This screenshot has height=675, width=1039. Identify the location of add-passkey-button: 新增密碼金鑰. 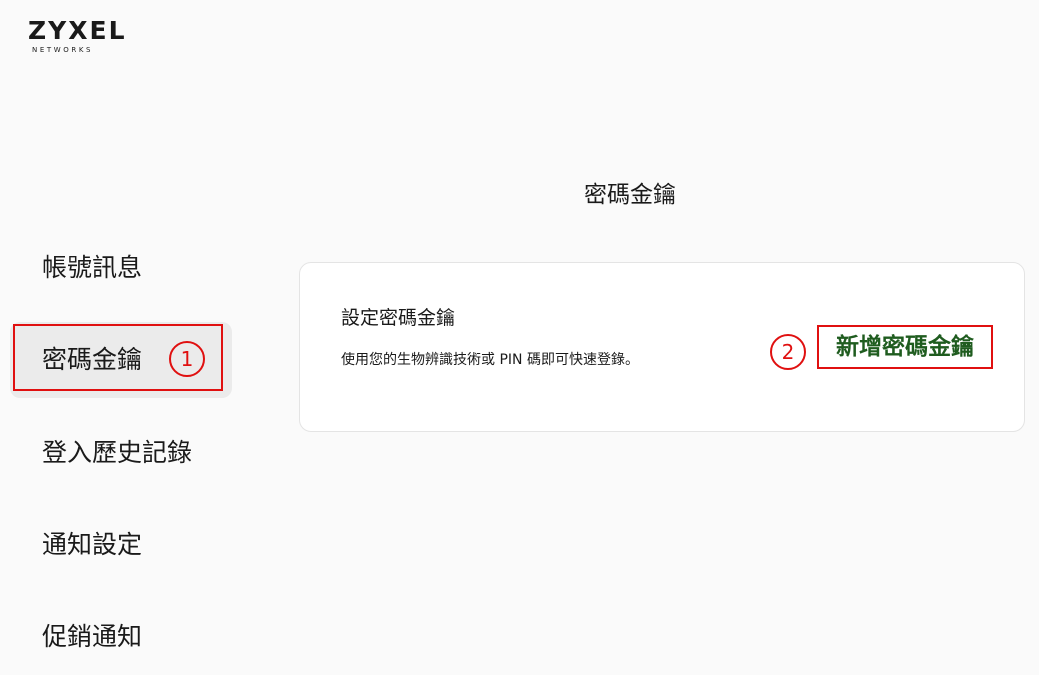
(905, 347).